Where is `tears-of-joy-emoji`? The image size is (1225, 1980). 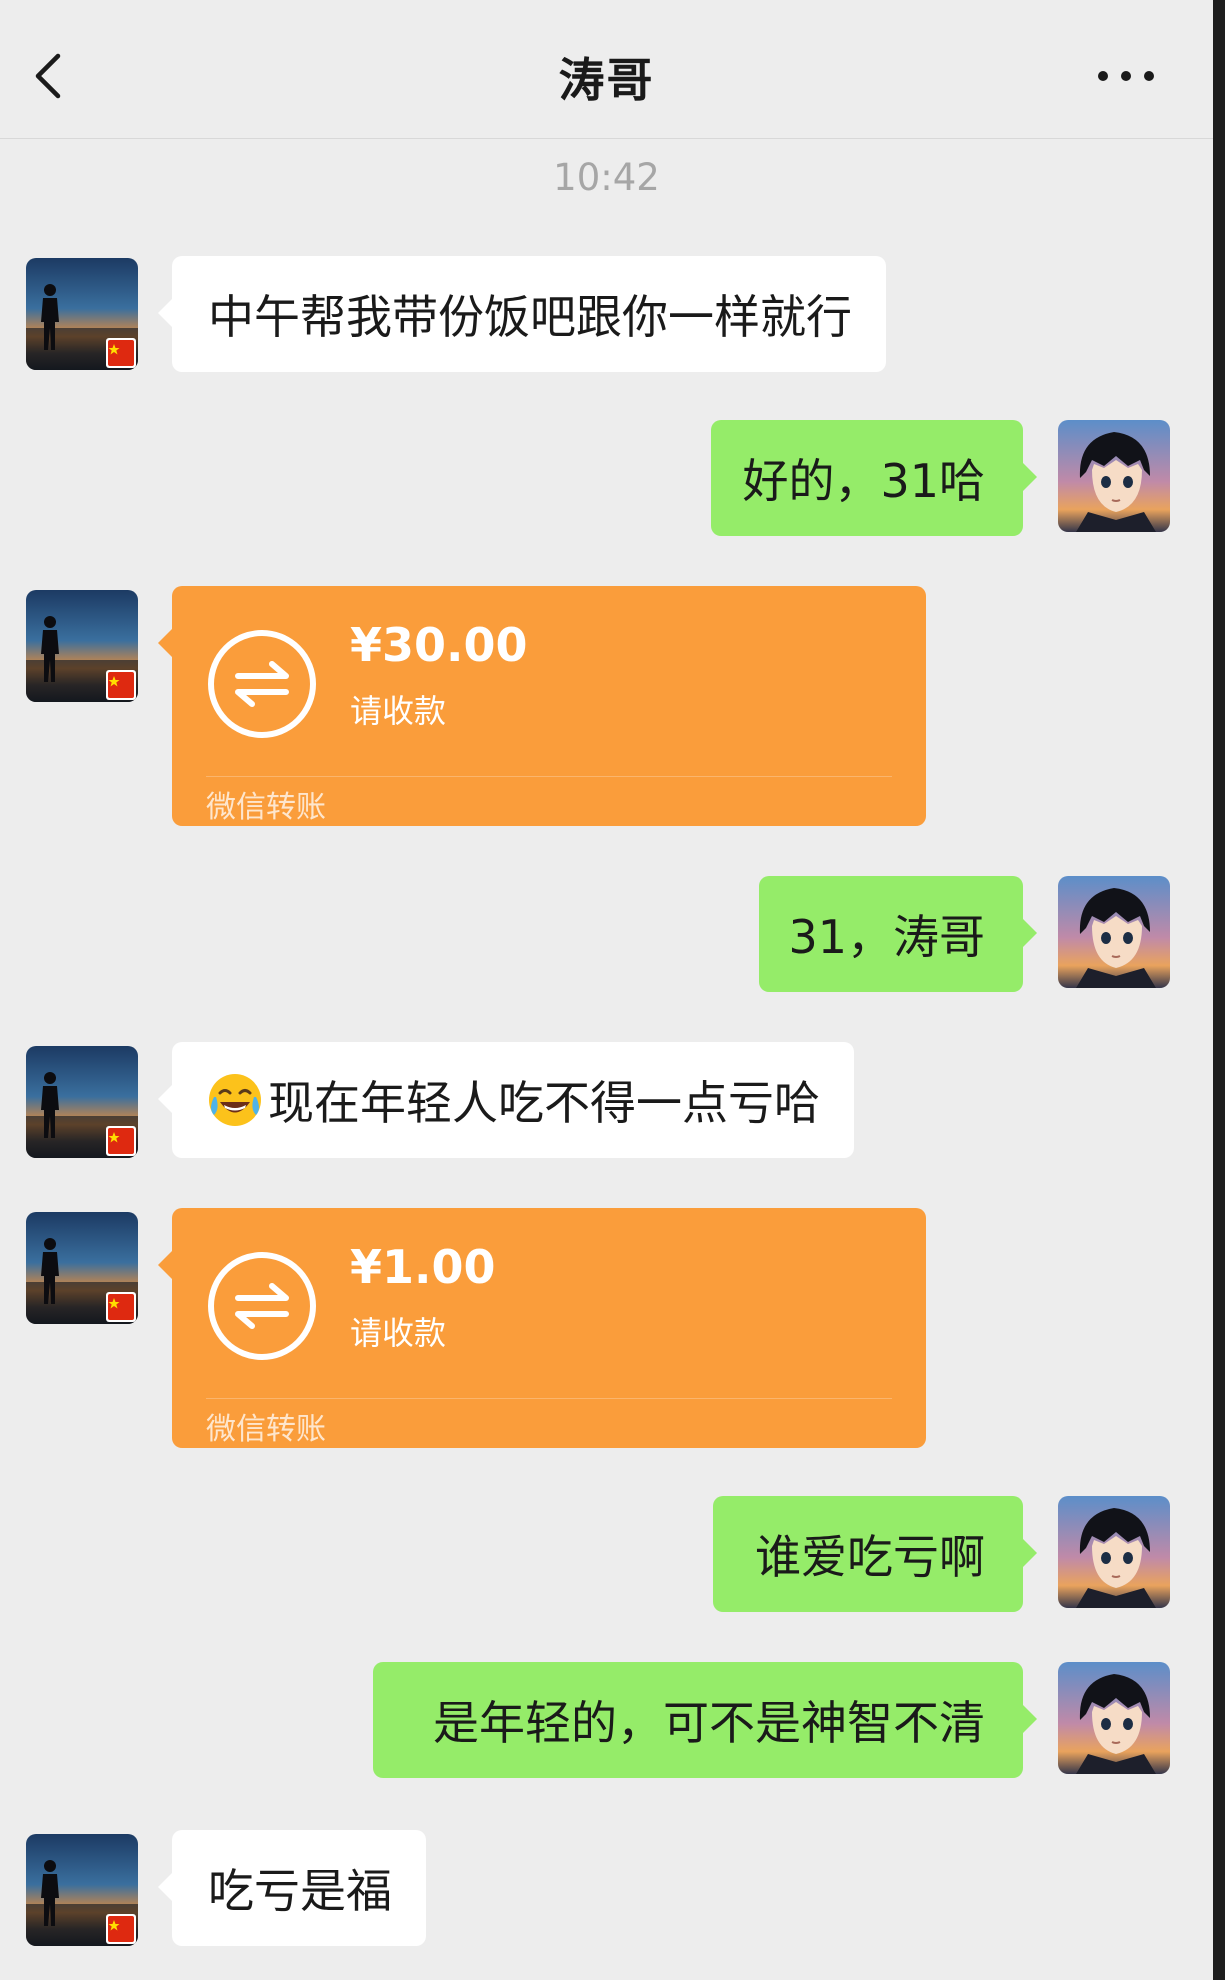
tears-of-joy-emoji is located at coordinates (235, 1100).